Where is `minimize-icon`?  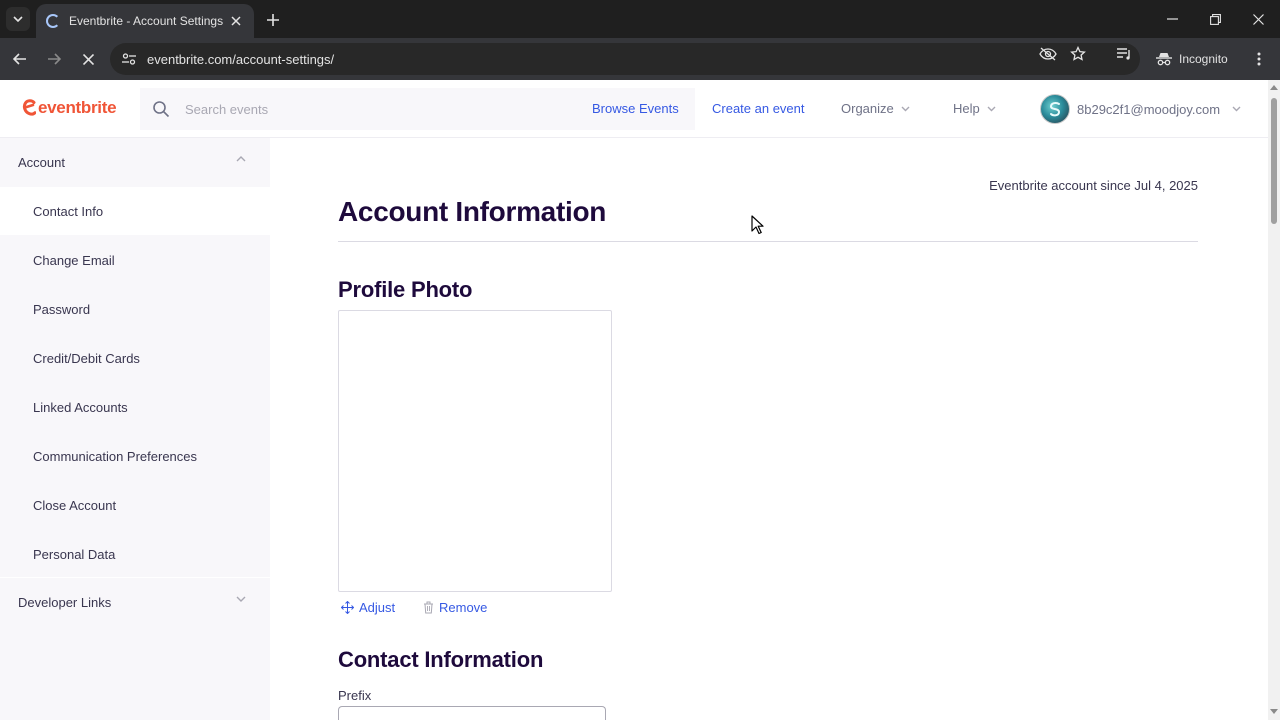
minimize-icon is located at coordinates (1172, 19).